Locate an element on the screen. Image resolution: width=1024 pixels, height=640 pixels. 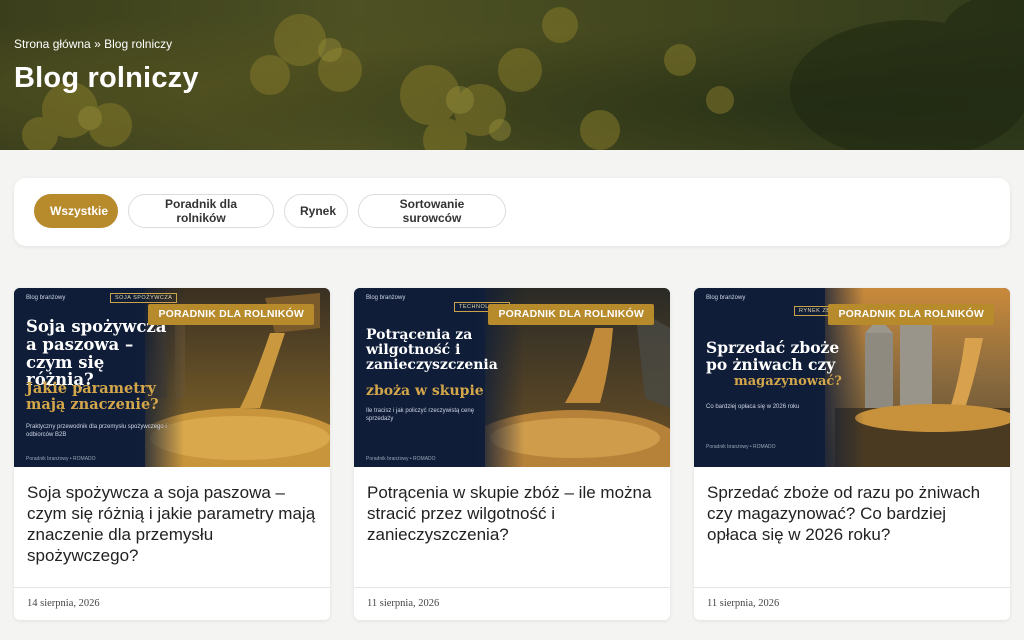
thumbnail-headline: Sprzedać zboże po żniwach czy is located at coordinates (773, 356).